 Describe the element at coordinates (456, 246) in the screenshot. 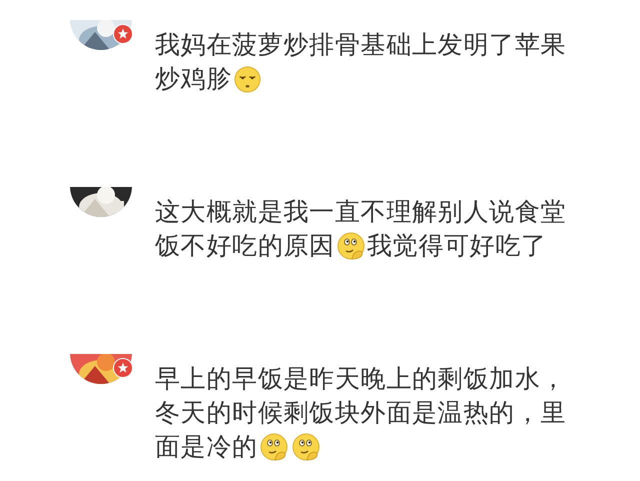

I see `comment-text: 我觉得可好吃了` at that location.